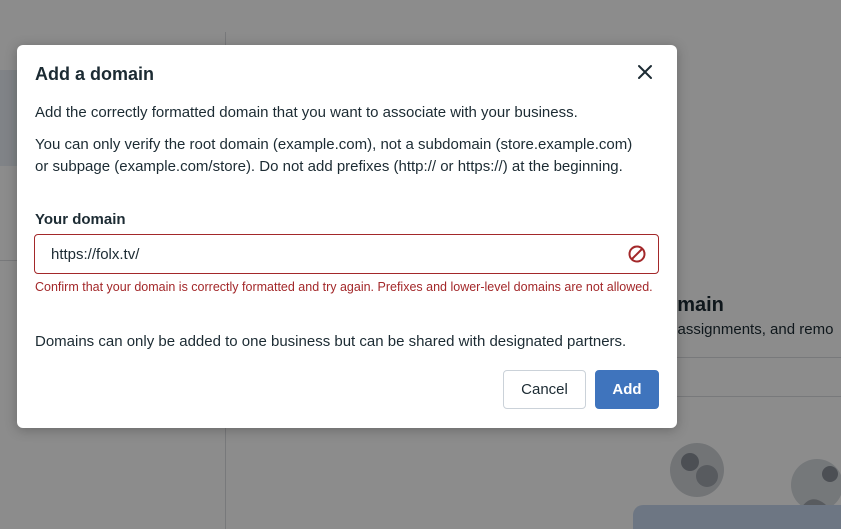 The width and height of the screenshot is (841, 529). I want to click on domain-input-wrapper, so click(346, 254).